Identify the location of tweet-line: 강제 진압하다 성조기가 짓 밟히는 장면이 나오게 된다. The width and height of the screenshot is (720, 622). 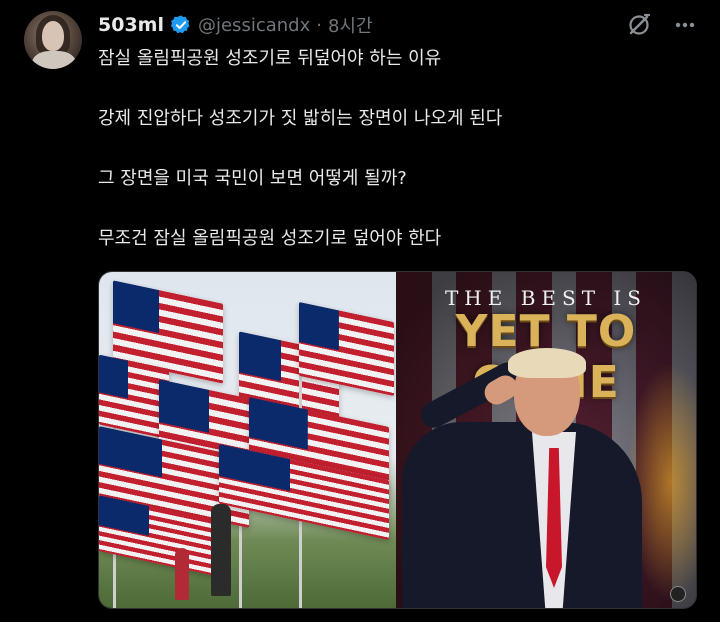
(300, 118).